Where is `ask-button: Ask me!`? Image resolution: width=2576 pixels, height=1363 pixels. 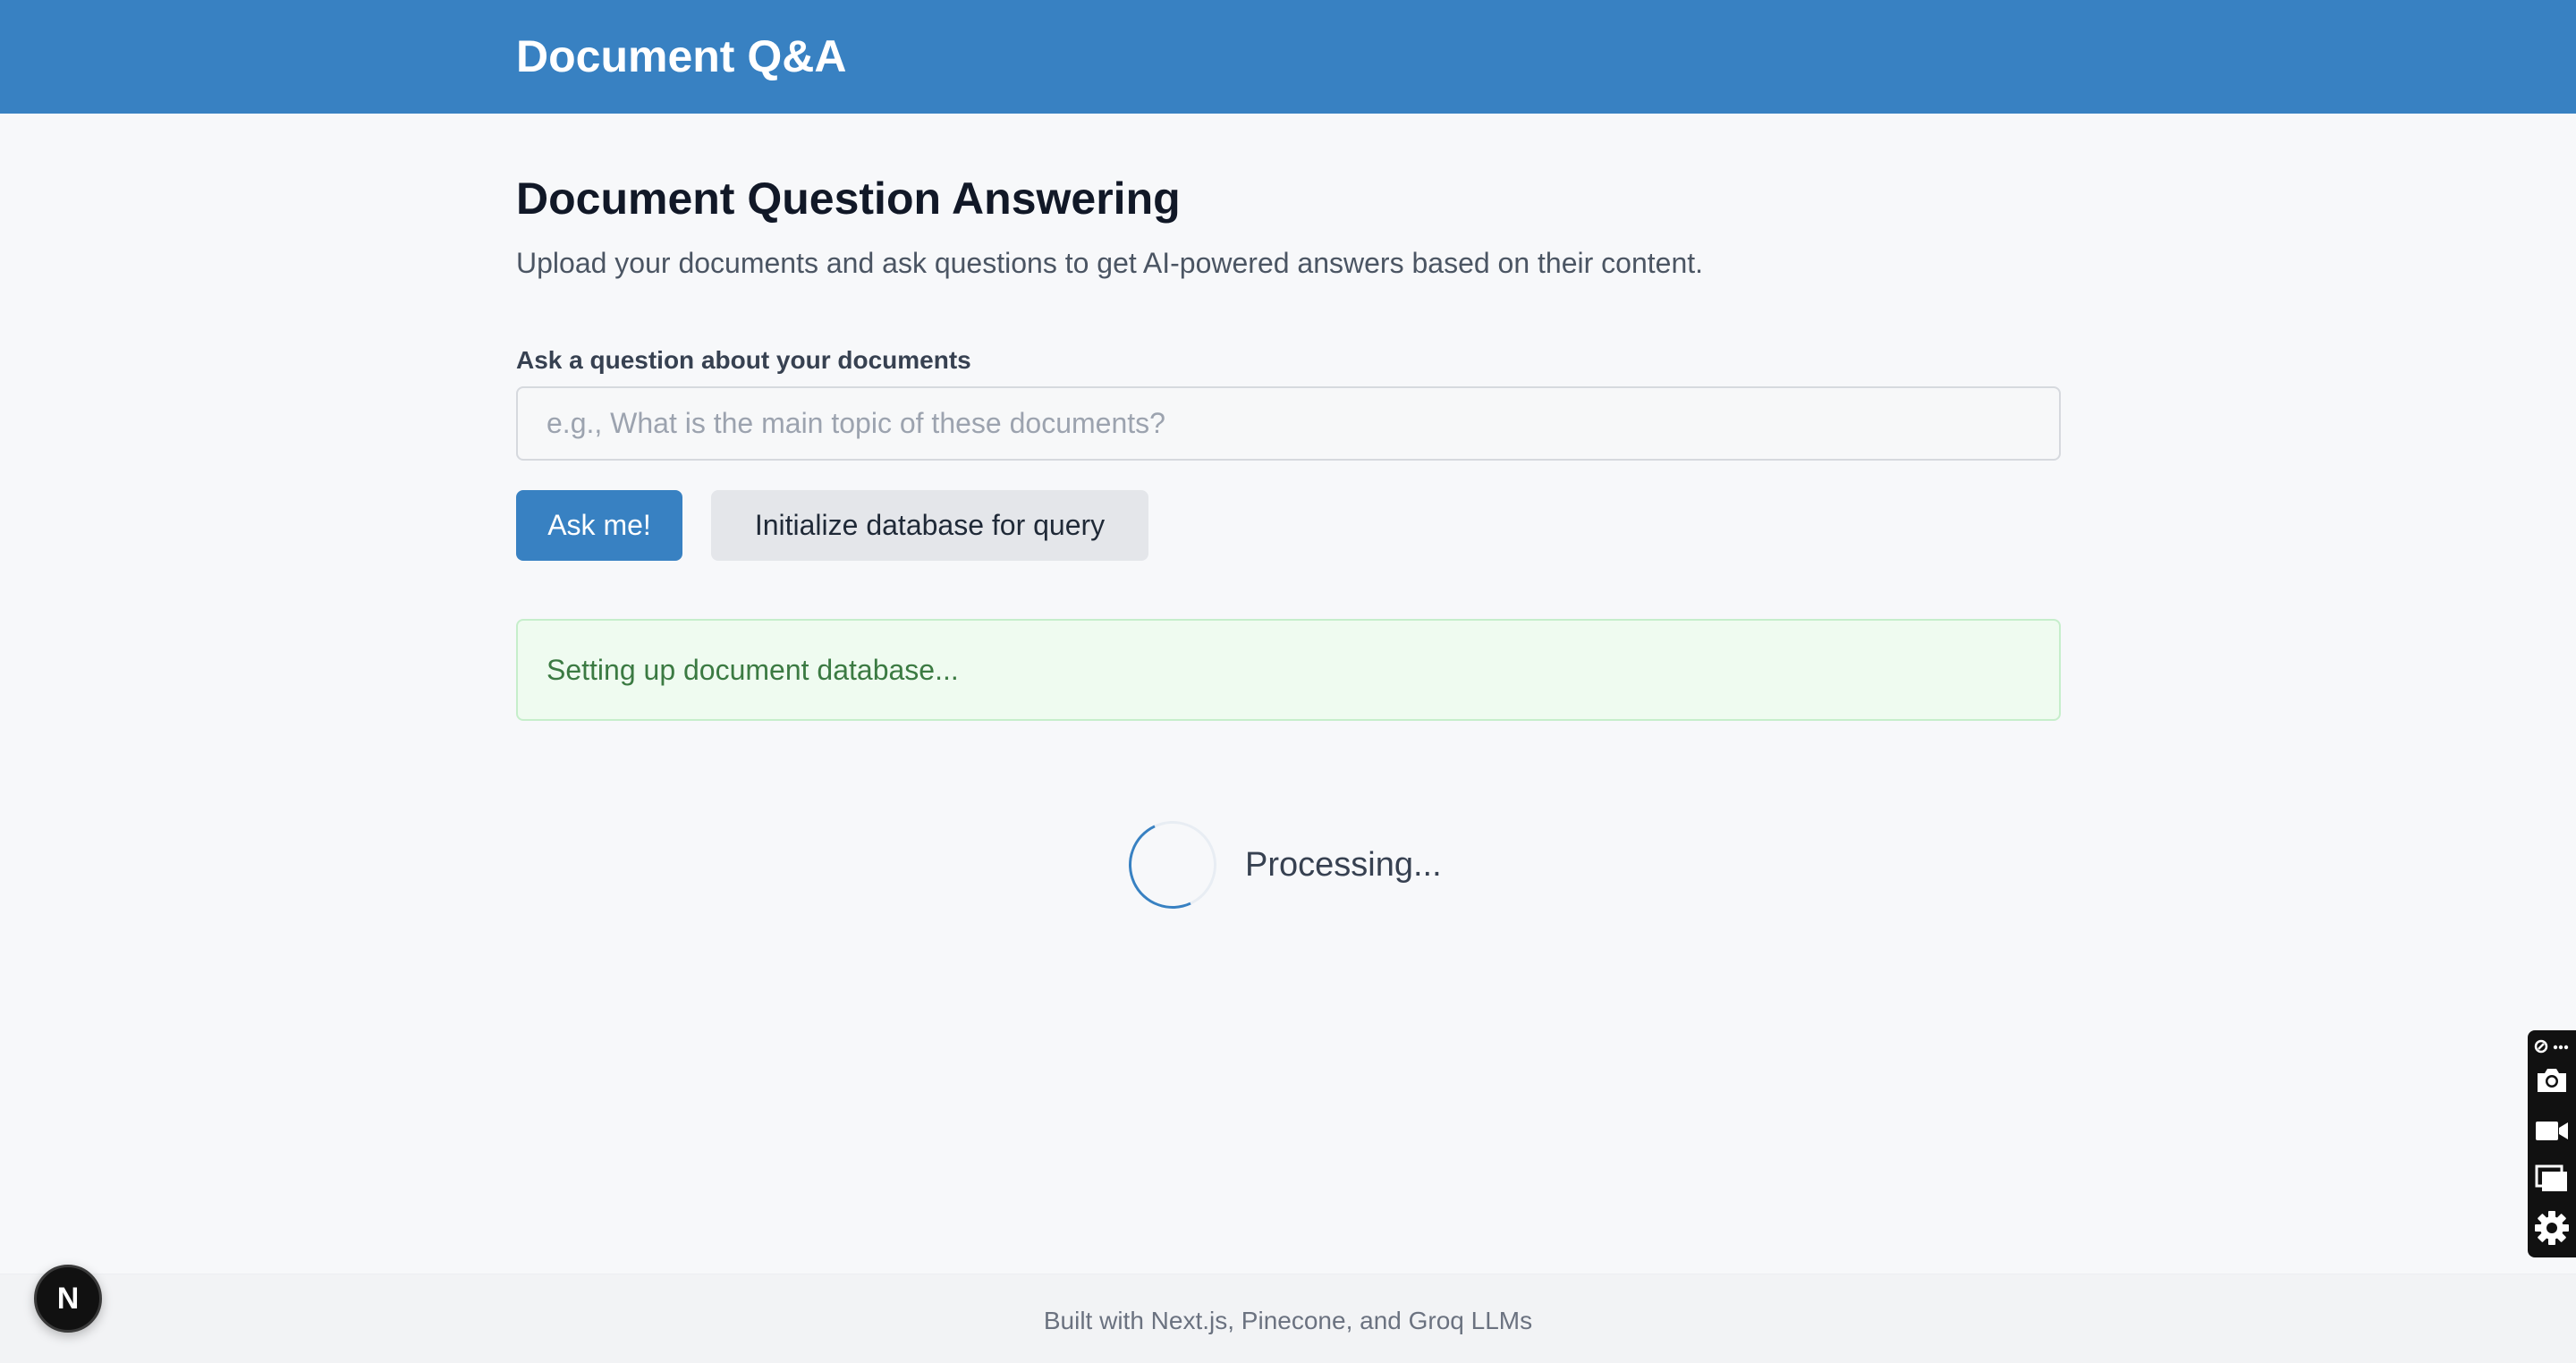 ask-button: Ask me! is located at coordinates (599, 525).